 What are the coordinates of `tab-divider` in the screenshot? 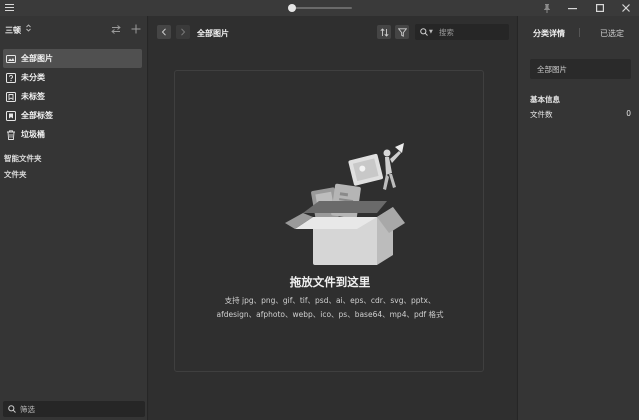 It's located at (579, 32).